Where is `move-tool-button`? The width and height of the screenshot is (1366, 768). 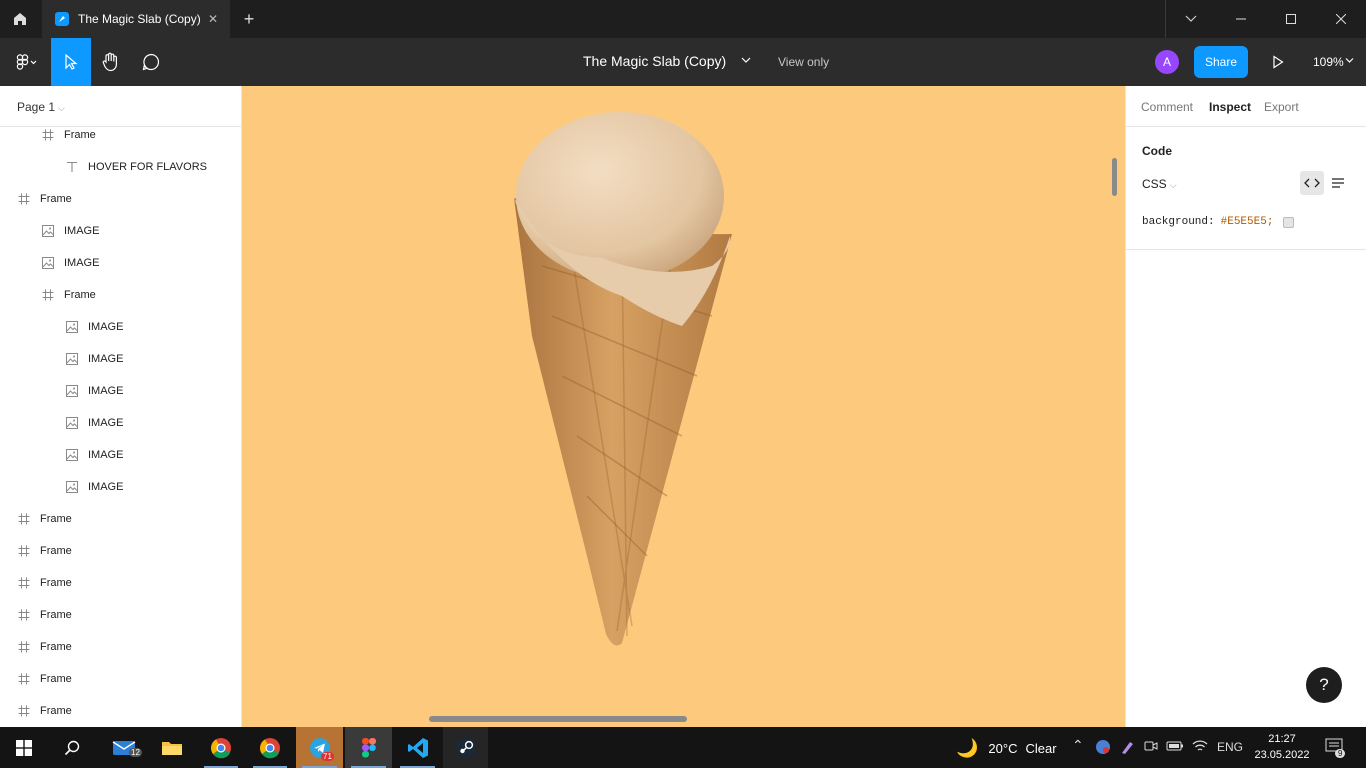
move-tool-button is located at coordinates (71, 62).